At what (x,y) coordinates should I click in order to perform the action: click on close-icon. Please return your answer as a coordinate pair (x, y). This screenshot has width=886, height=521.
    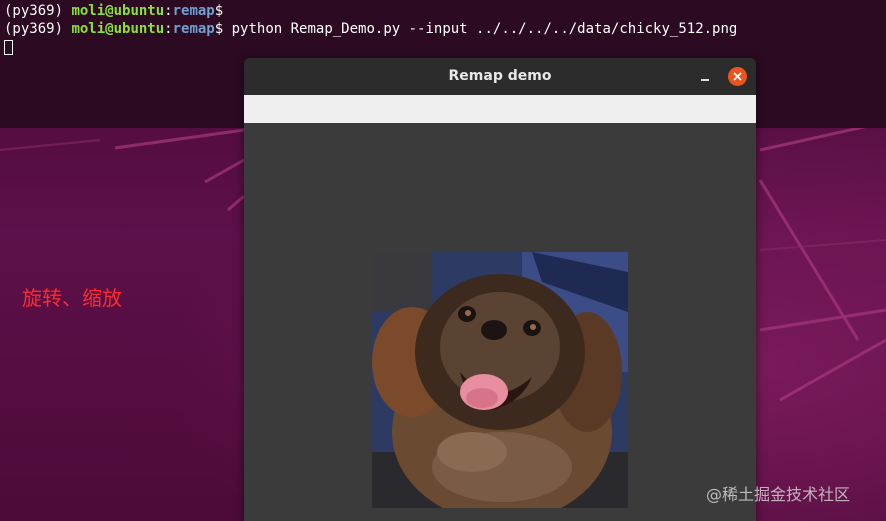
    Looking at the image, I should click on (737, 76).